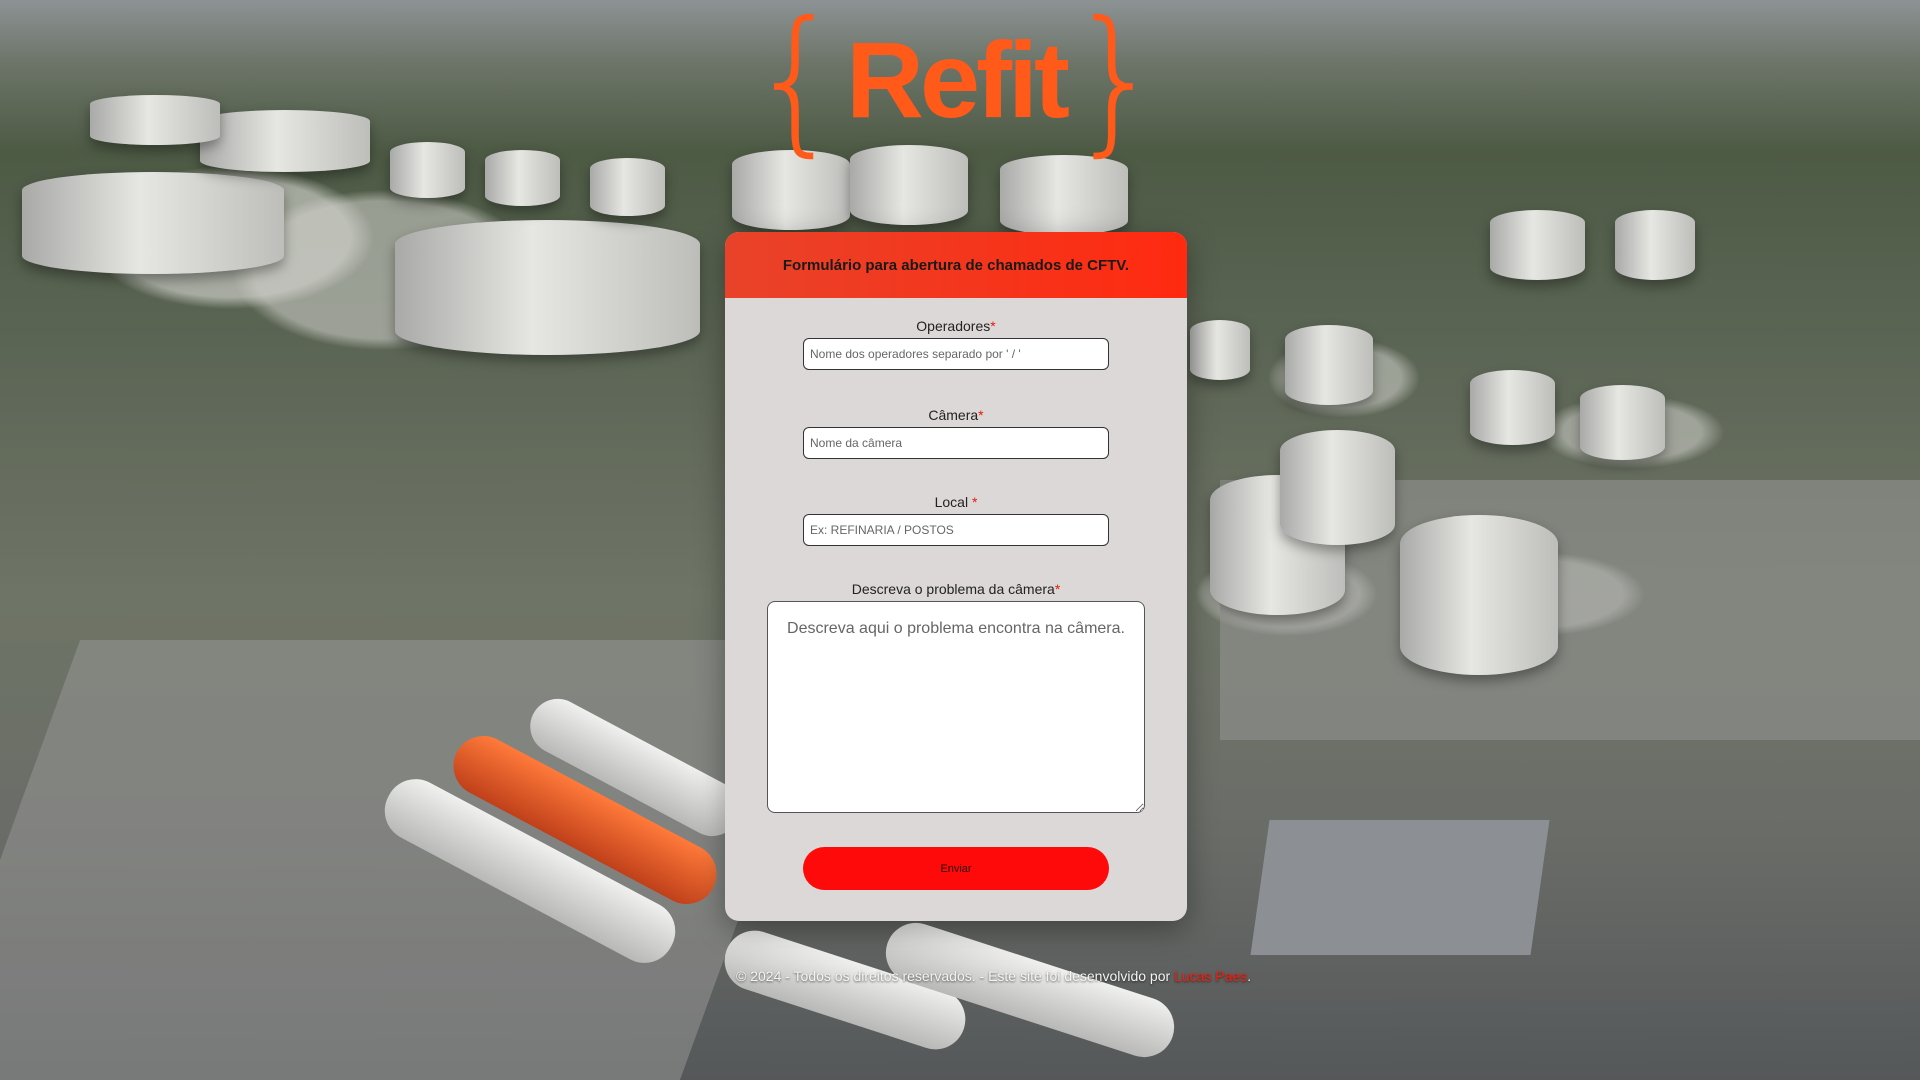 The width and height of the screenshot is (1920, 1080). I want to click on operators-label: Operadores*, so click(956, 326).